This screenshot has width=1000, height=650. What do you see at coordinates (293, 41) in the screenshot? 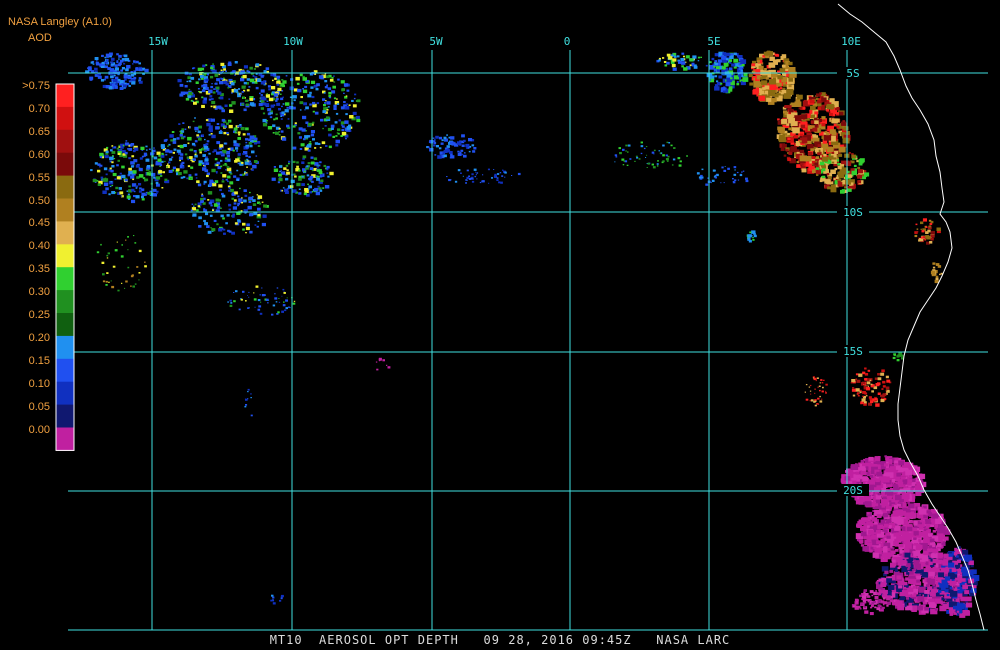
I see `lon-label-10w: 10W` at bounding box center [293, 41].